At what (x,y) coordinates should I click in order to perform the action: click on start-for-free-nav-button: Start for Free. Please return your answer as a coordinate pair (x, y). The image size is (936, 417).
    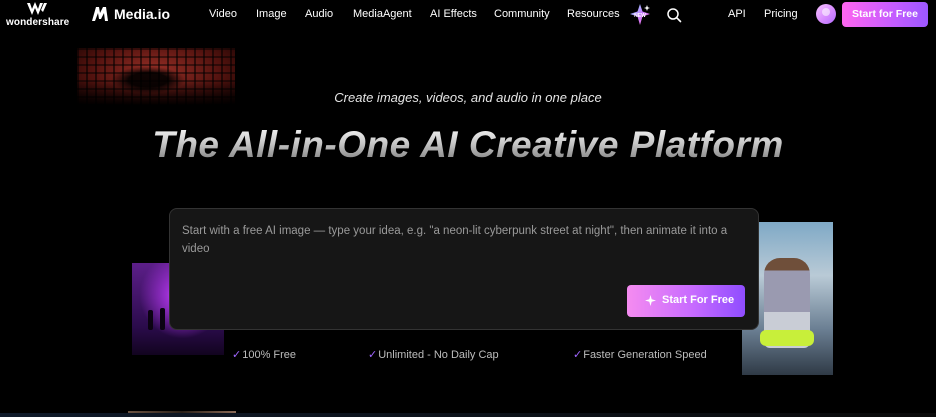
    Looking at the image, I should click on (885, 14).